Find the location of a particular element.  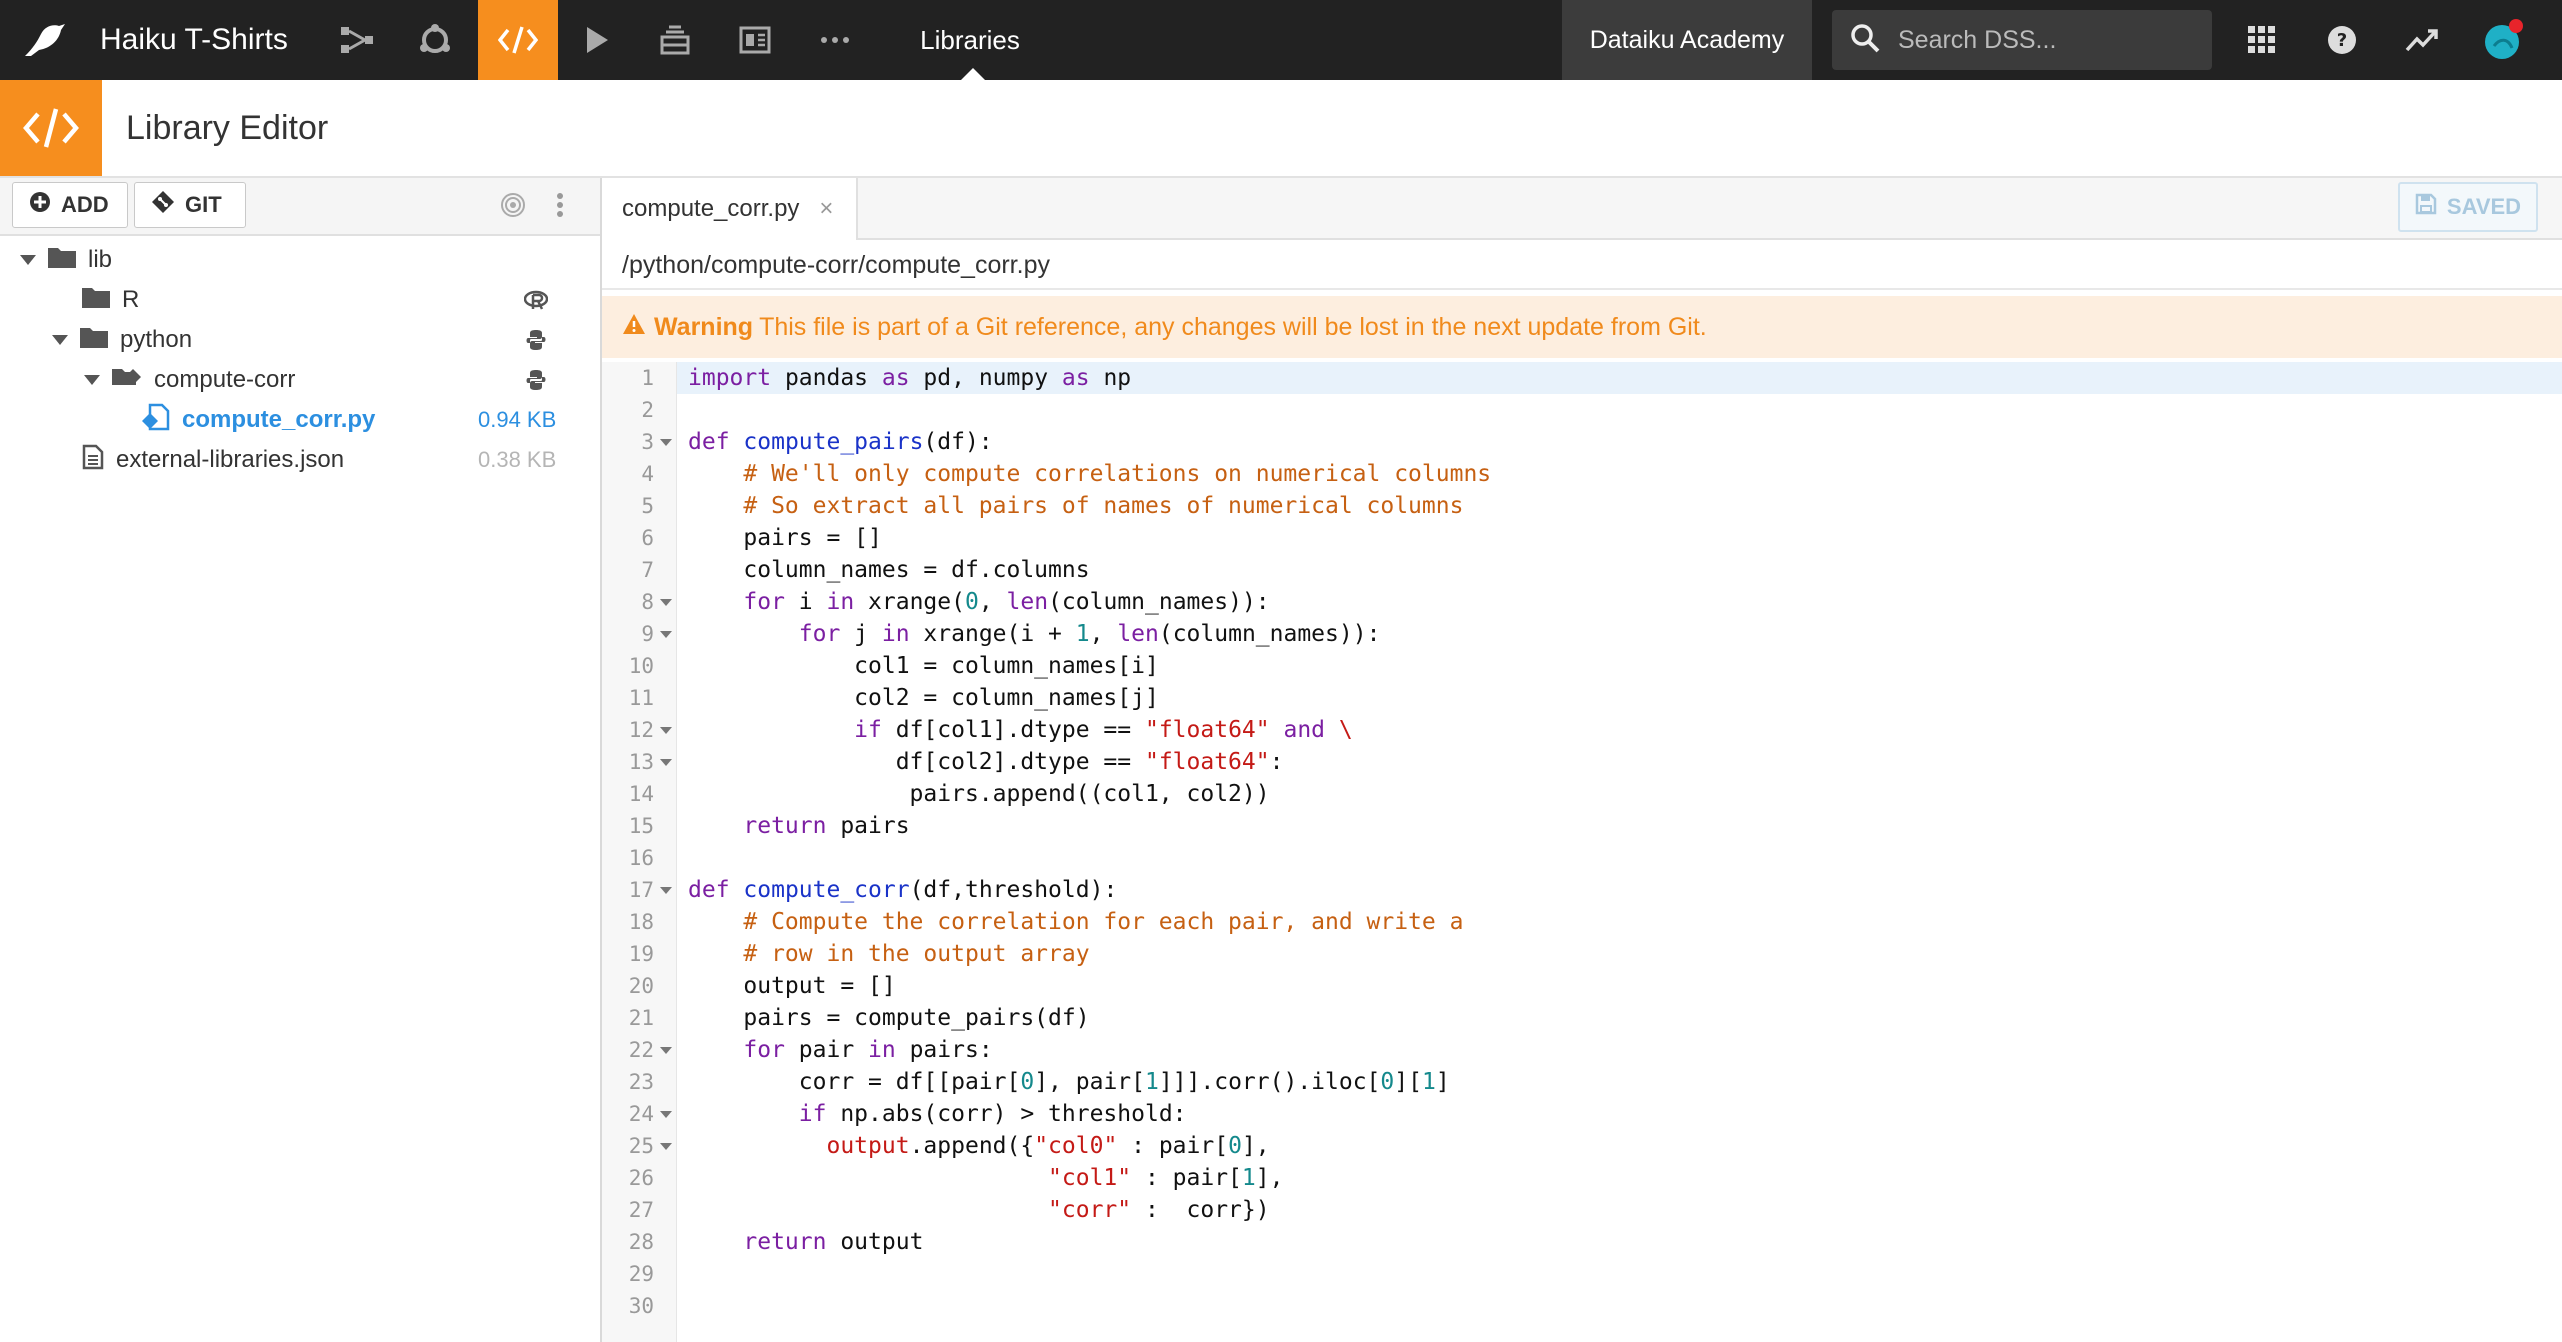

plus-circle-icon is located at coordinates (40, 205).